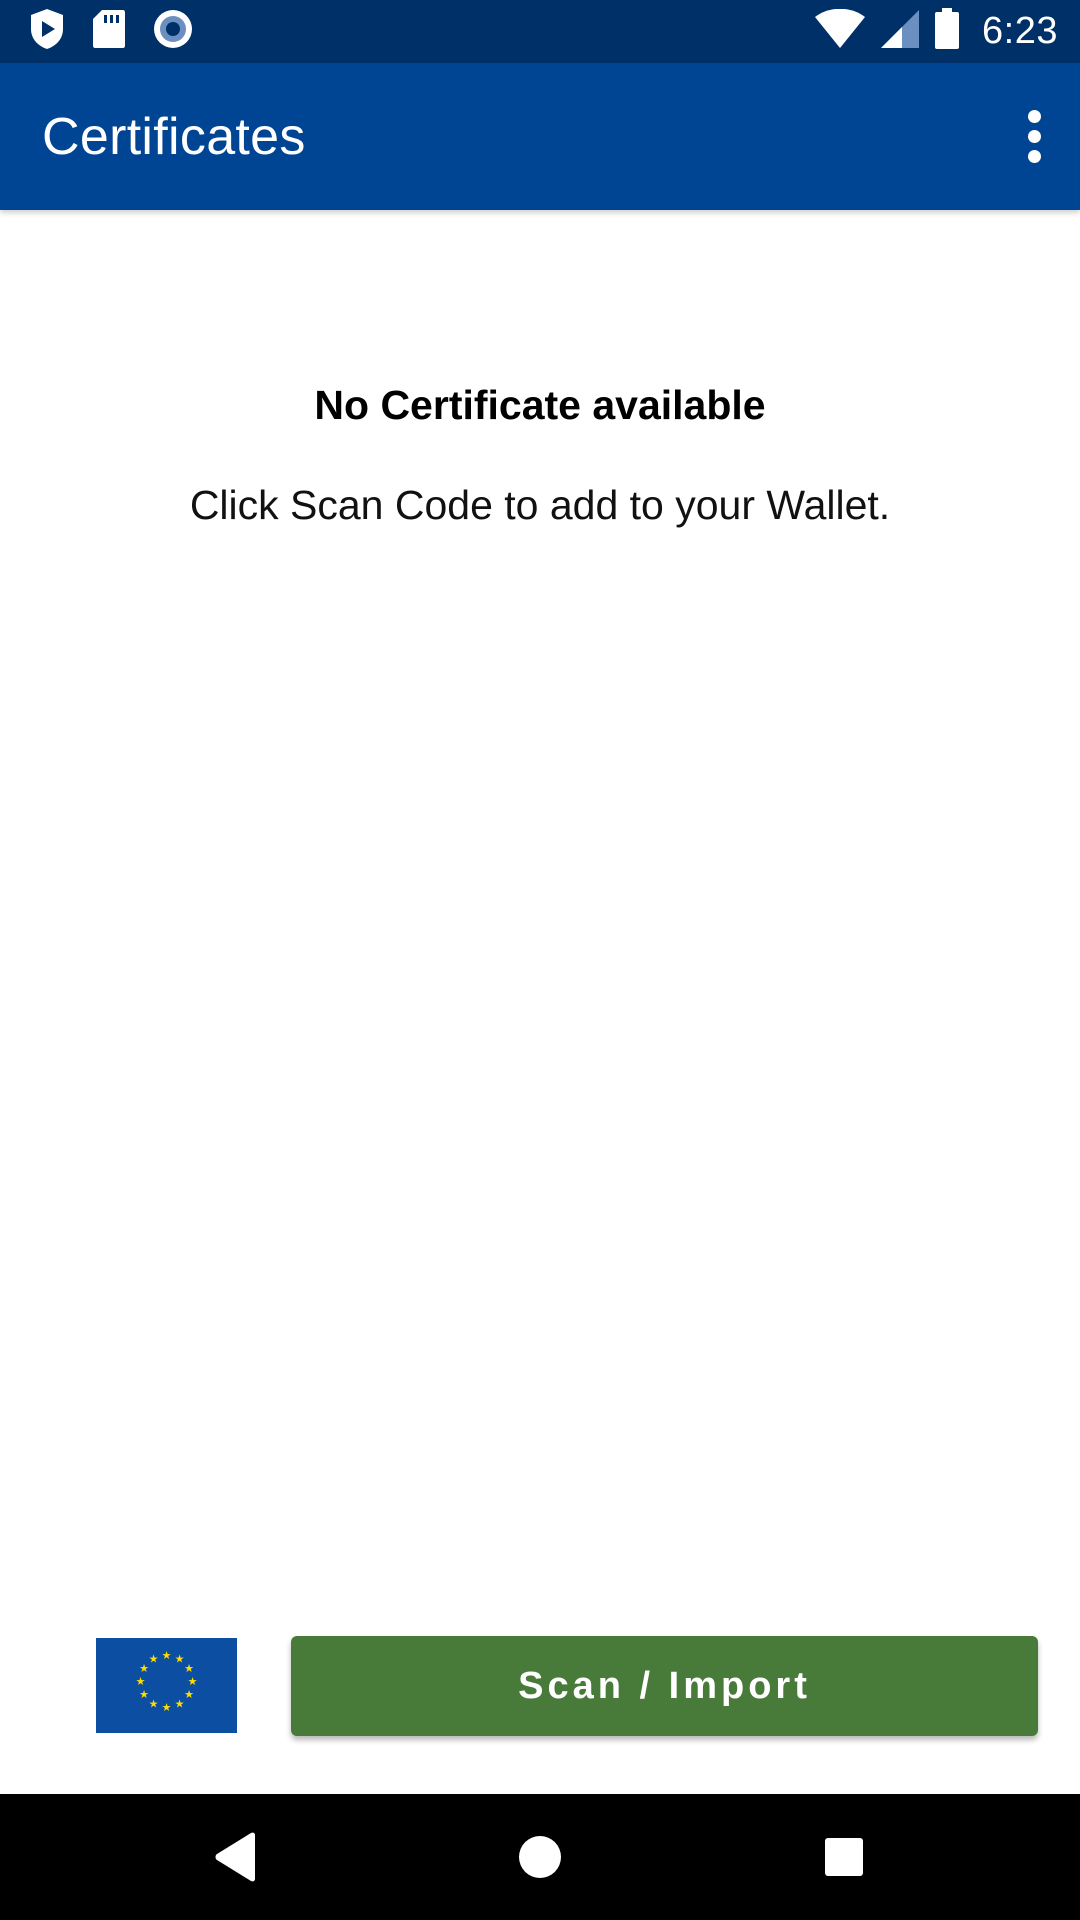  I want to click on app-bar: Certificates, so click(540, 136).